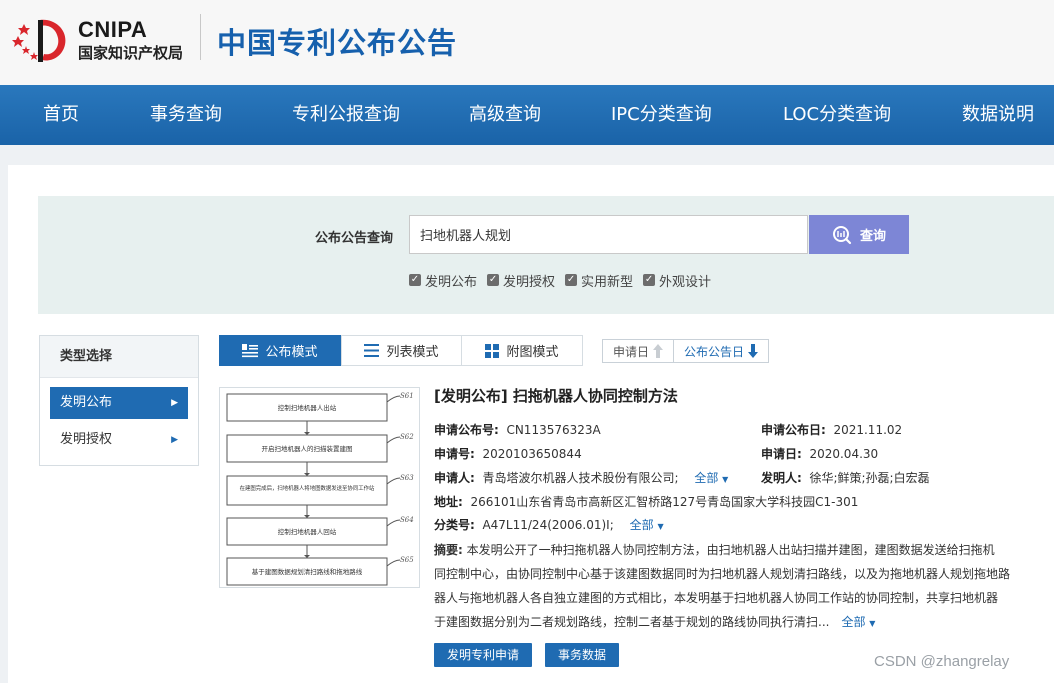  I want to click on nav-item-data-notes: 数据说明, so click(998, 115).